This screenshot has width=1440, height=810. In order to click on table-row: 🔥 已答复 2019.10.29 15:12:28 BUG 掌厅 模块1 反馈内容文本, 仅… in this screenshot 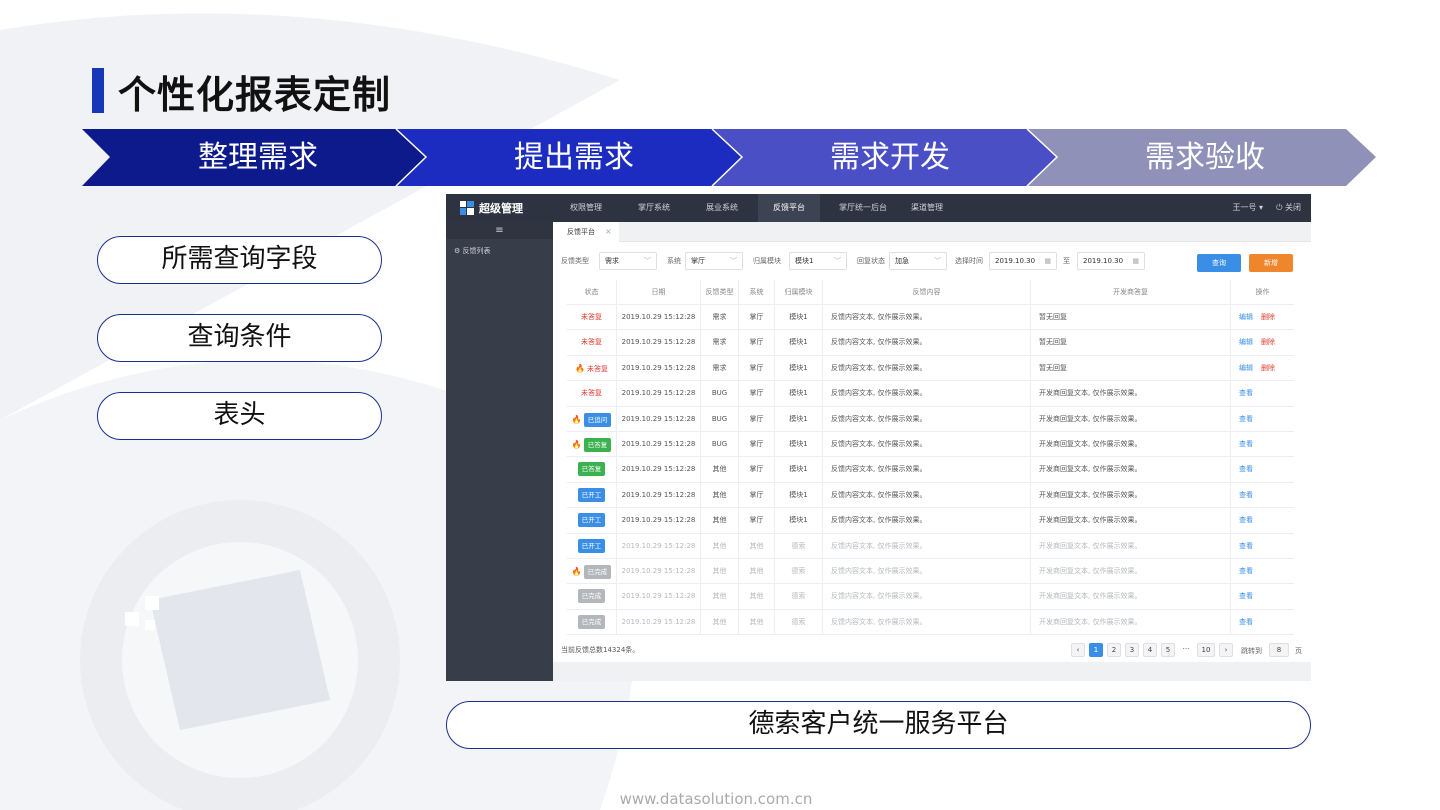, I will do `click(930, 444)`.